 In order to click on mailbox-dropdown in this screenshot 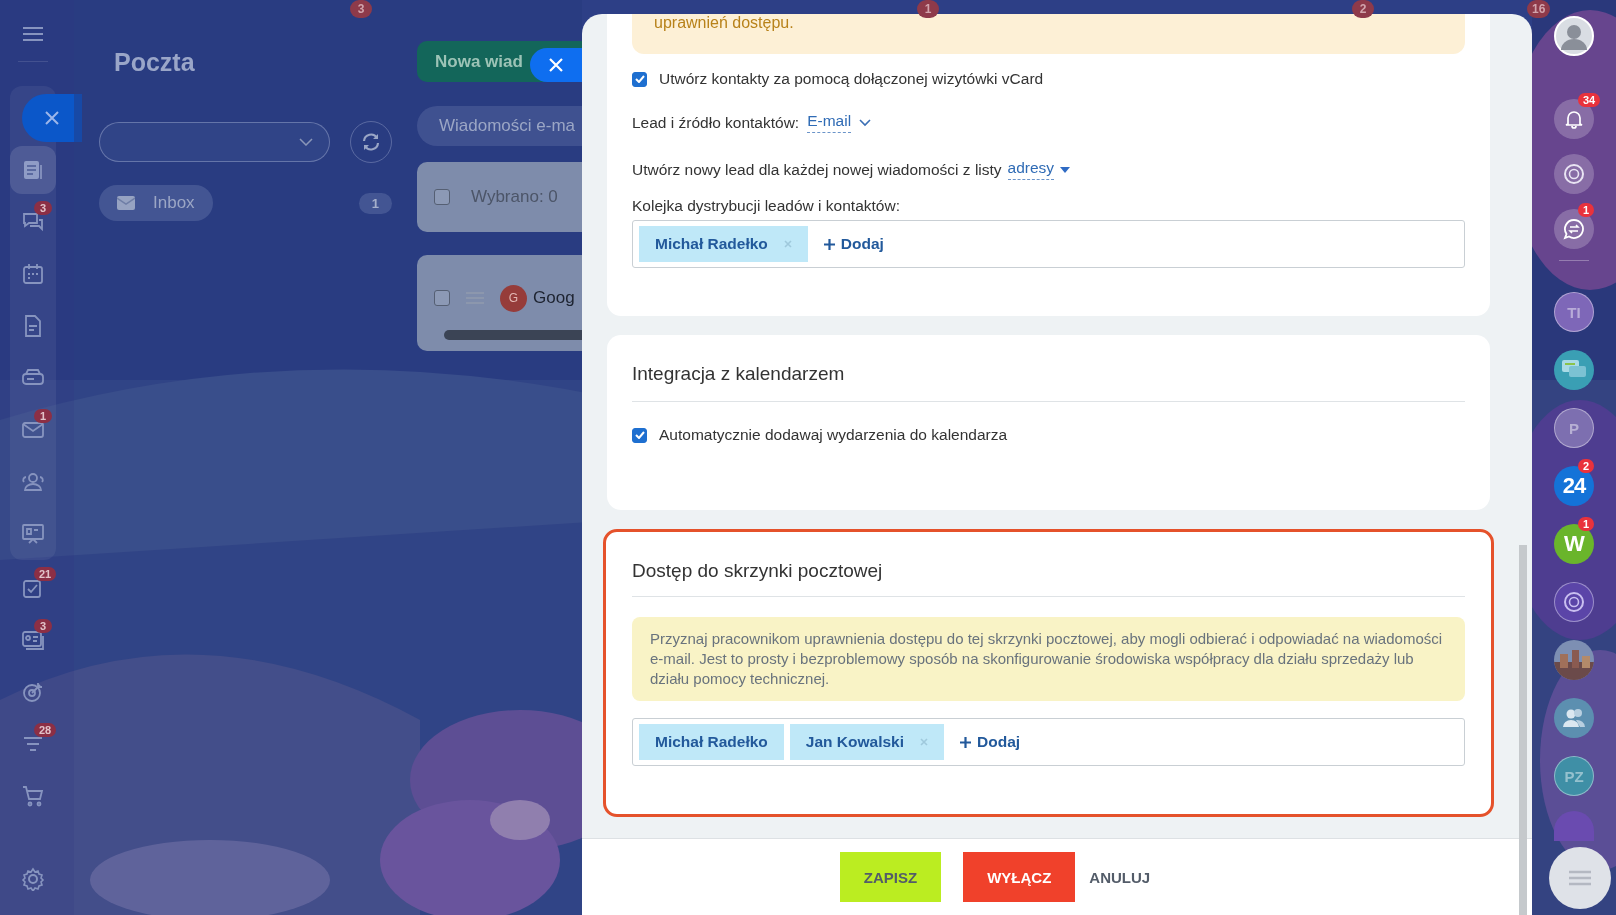, I will do `click(214, 142)`.